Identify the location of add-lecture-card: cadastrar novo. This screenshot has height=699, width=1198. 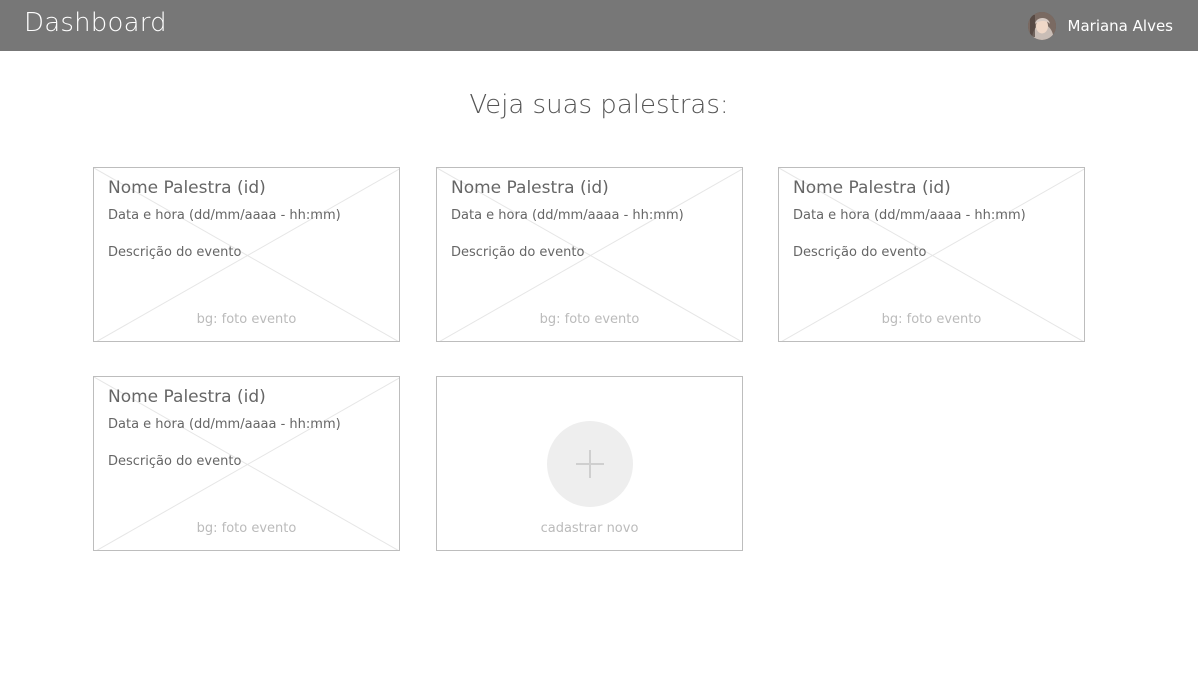
(589, 463).